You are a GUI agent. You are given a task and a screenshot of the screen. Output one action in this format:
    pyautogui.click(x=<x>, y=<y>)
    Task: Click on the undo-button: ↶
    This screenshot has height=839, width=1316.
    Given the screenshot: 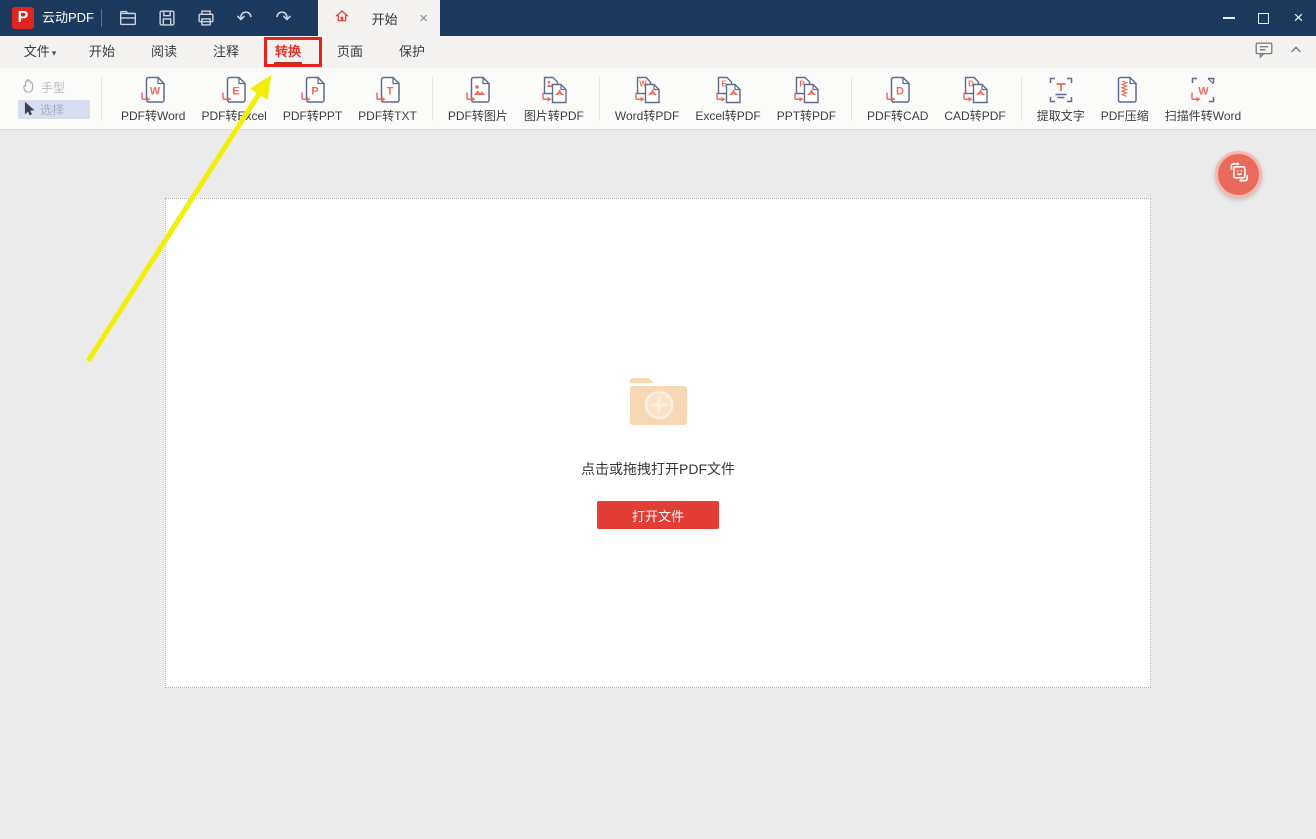 What is the action you would take?
    pyautogui.click(x=244, y=18)
    